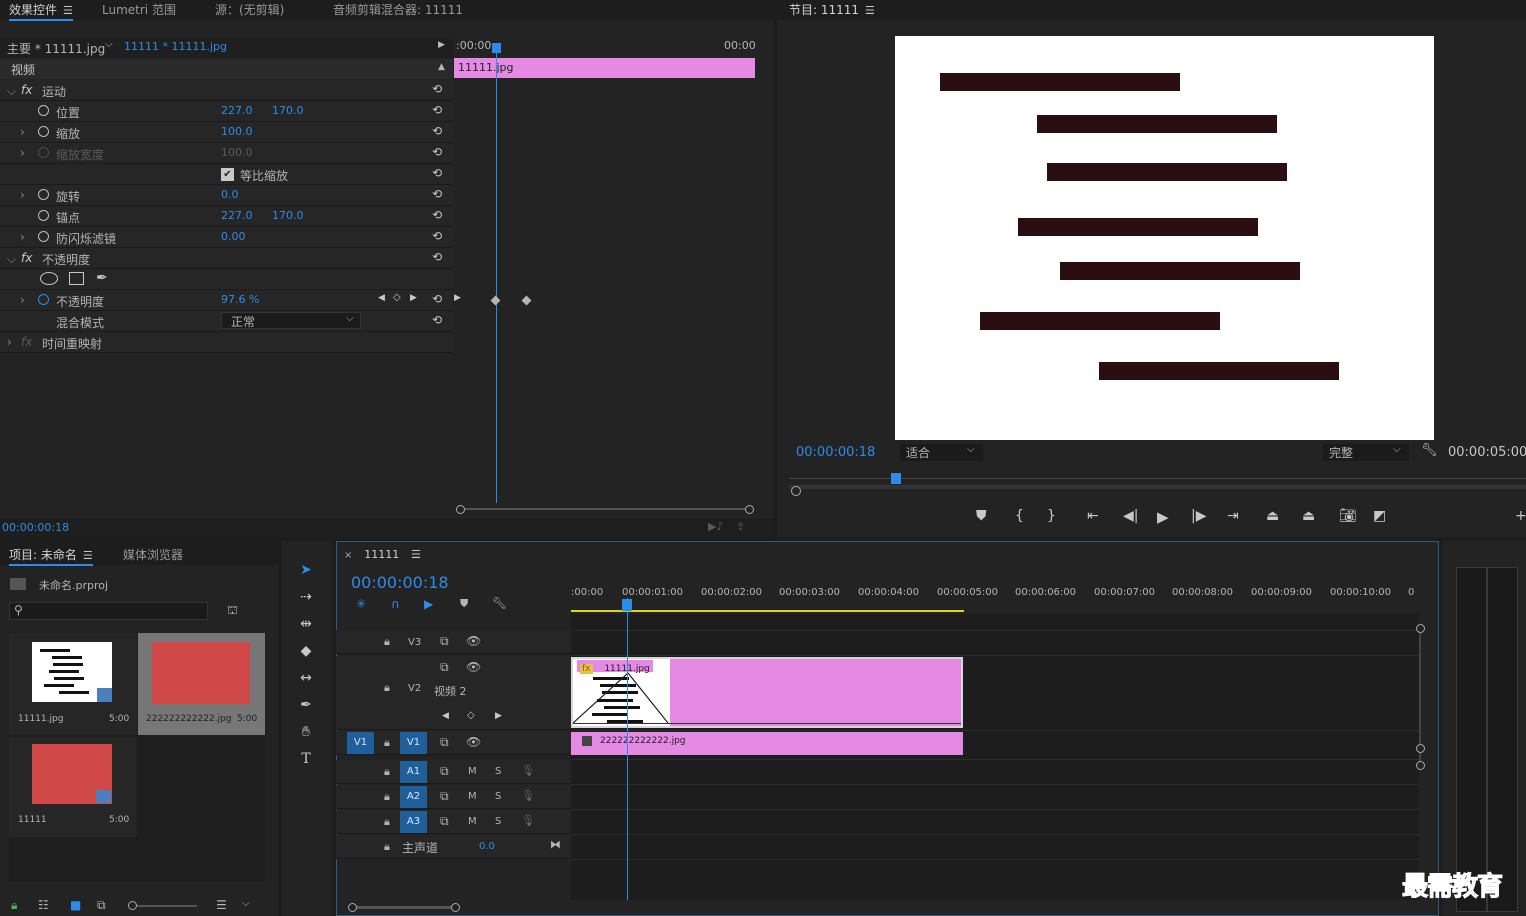 The image size is (1526, 916). I want to click on program-playhead-handle, so click(896, 478).